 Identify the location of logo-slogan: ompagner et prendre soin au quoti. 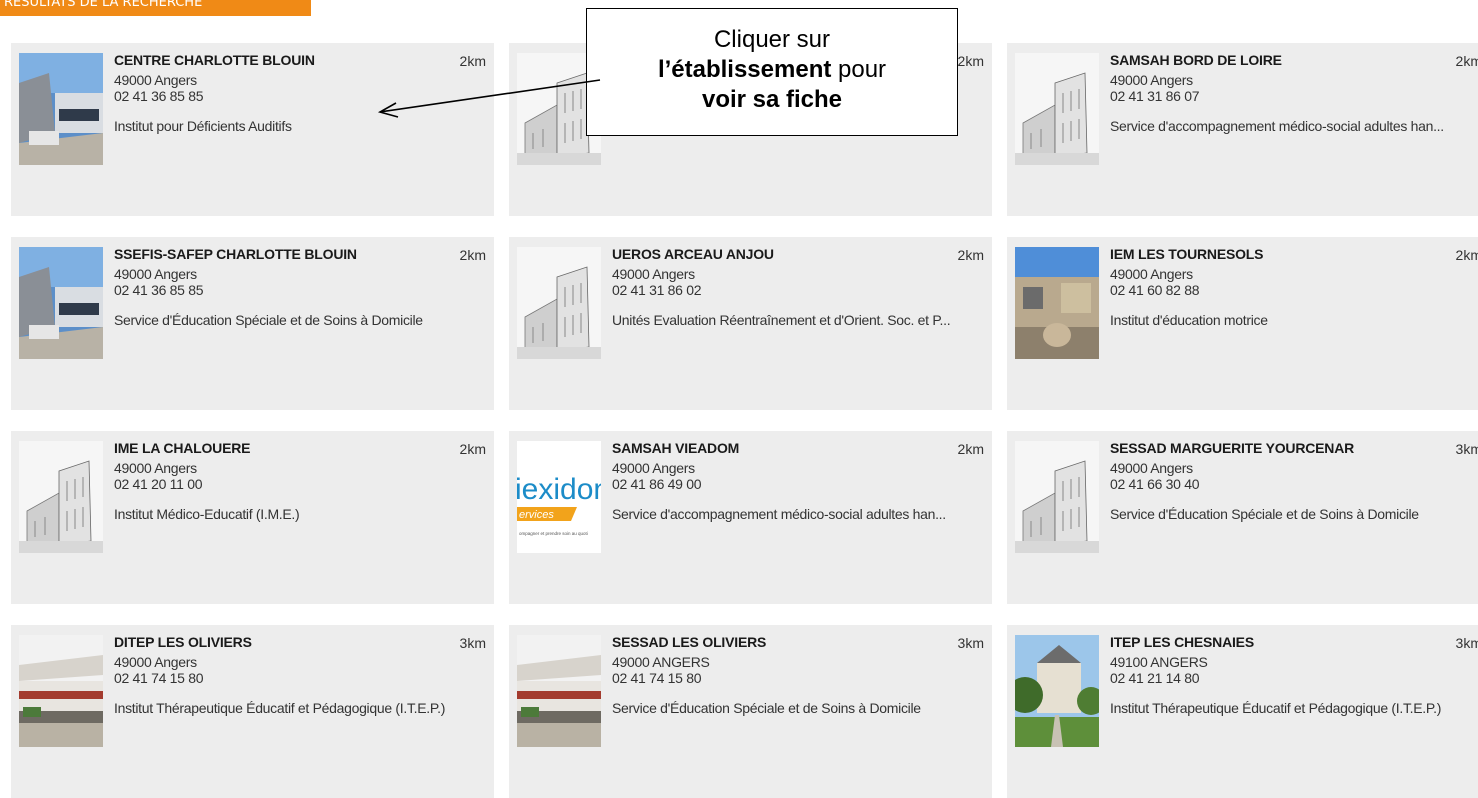
(553, 533).